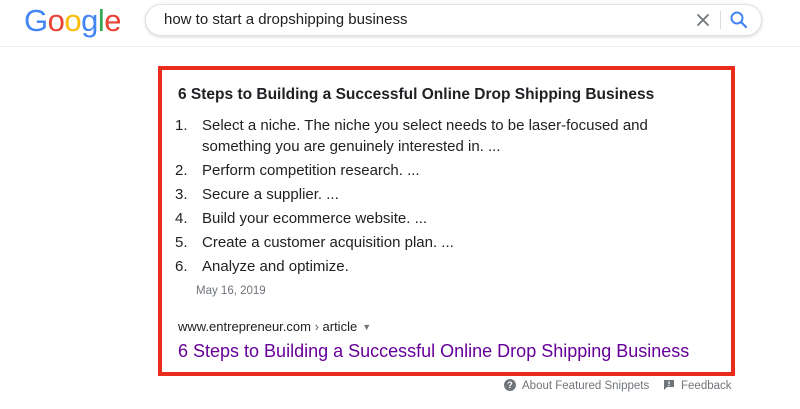 This screenshot has height=409, width=800. I want to click on source-breadcrumb: www.entrepreneur.com › article ▼, so click(274, 326).